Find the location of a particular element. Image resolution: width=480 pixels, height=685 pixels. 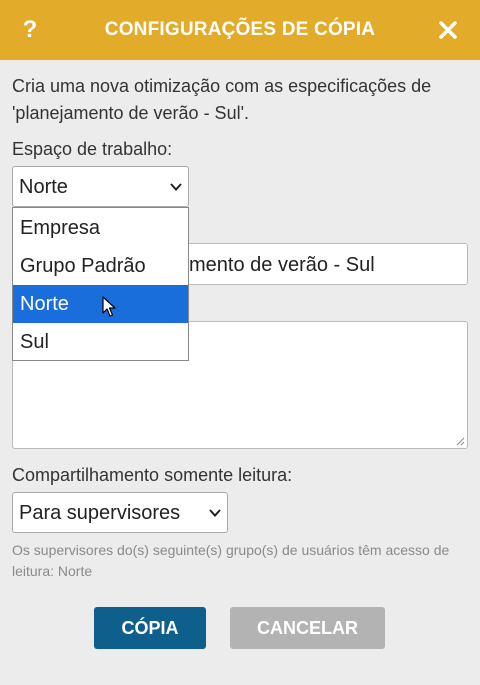

workspace-dropdown-list: Empresa Grupo Padrão Norte Sul is located at coordinates (100, 284).